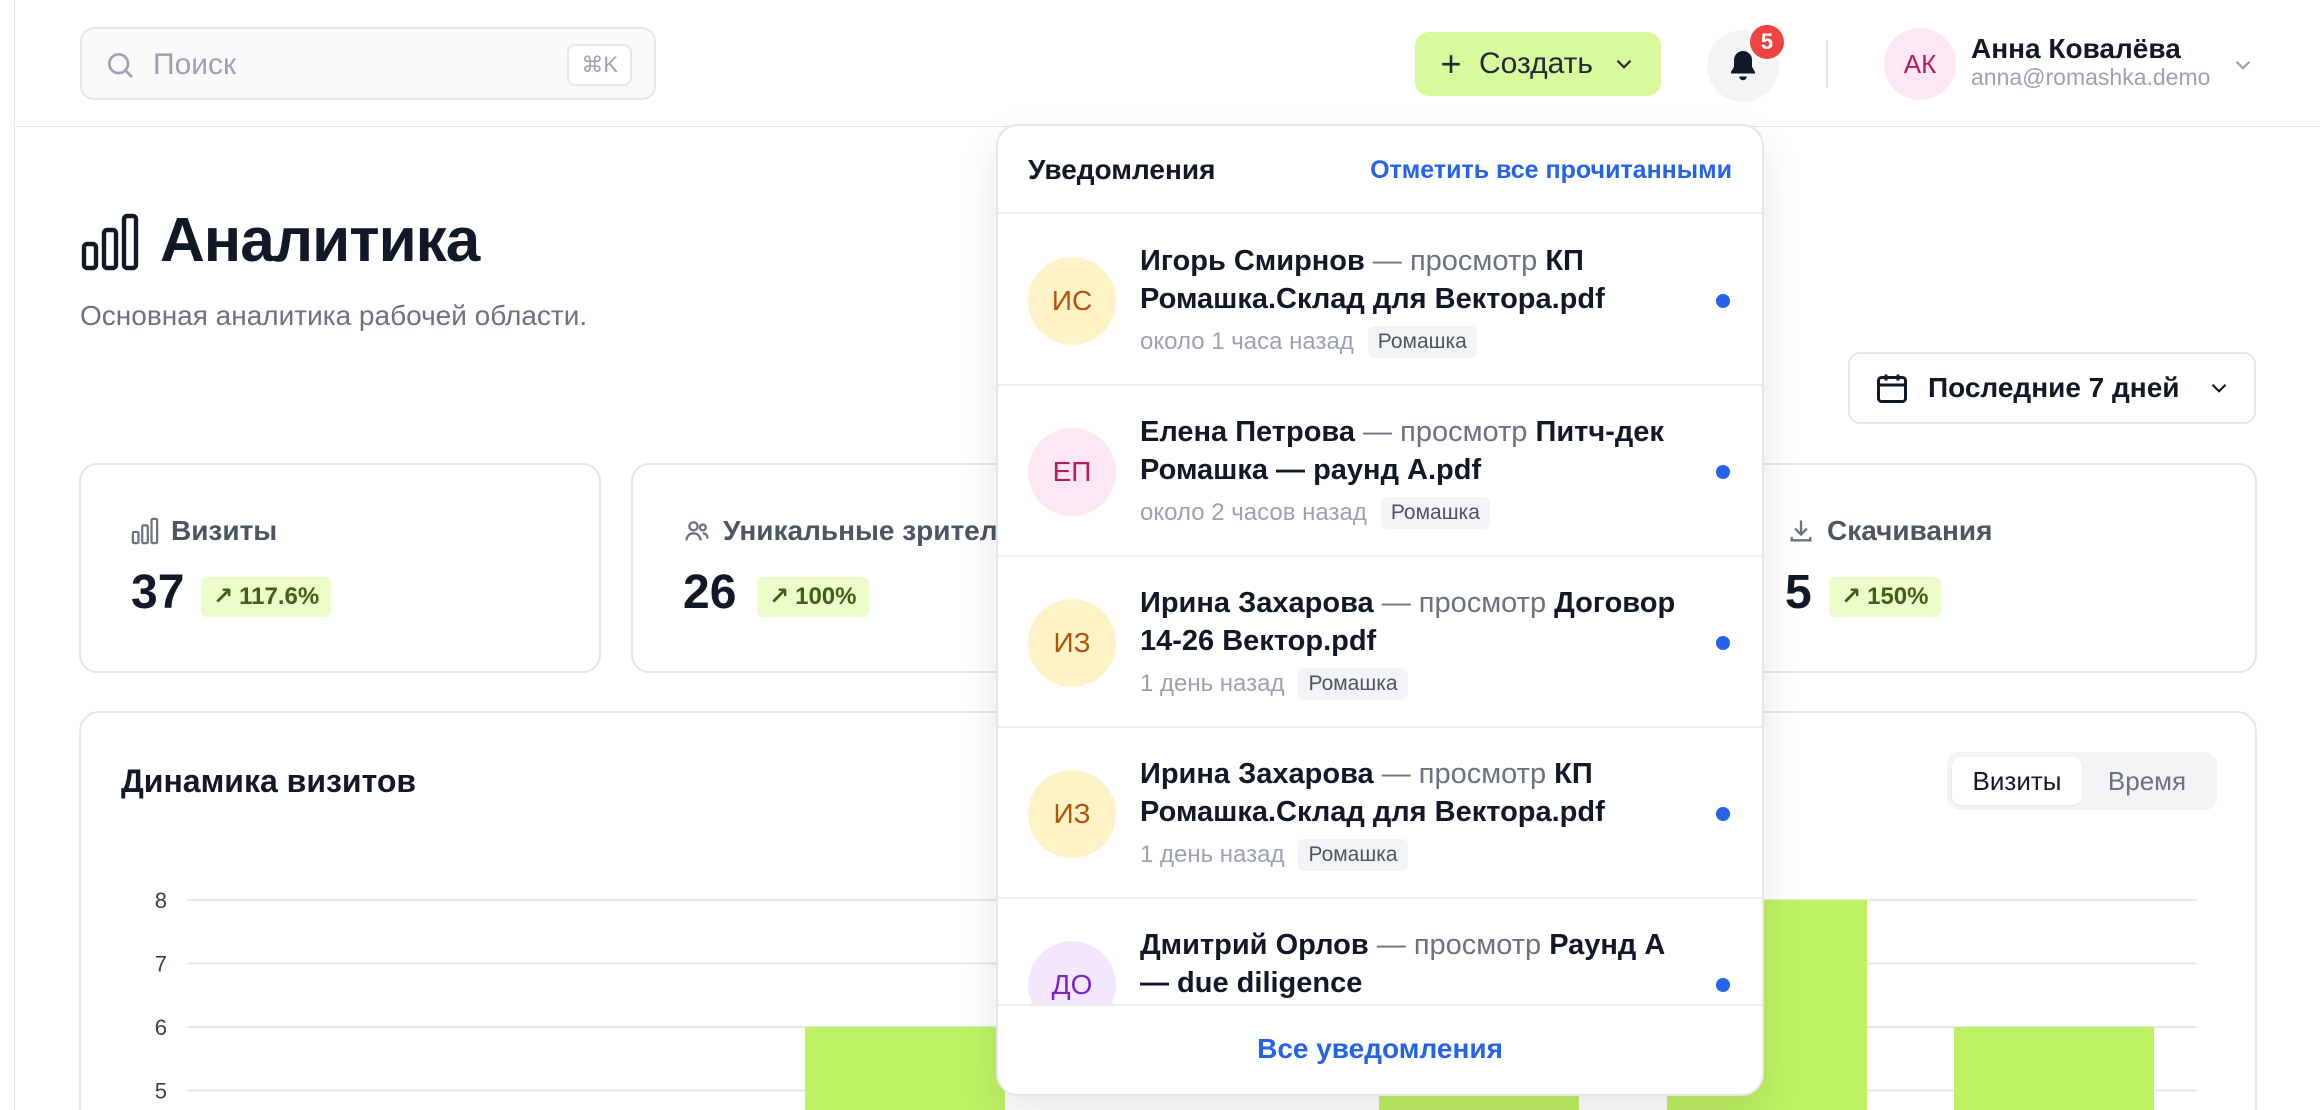 The width and height of the screenshot is (2320, 1110). Describe the element at coordinates (599, 65) in the screenshot. I see `search-shortcut-hint: ⌘K` at that location.